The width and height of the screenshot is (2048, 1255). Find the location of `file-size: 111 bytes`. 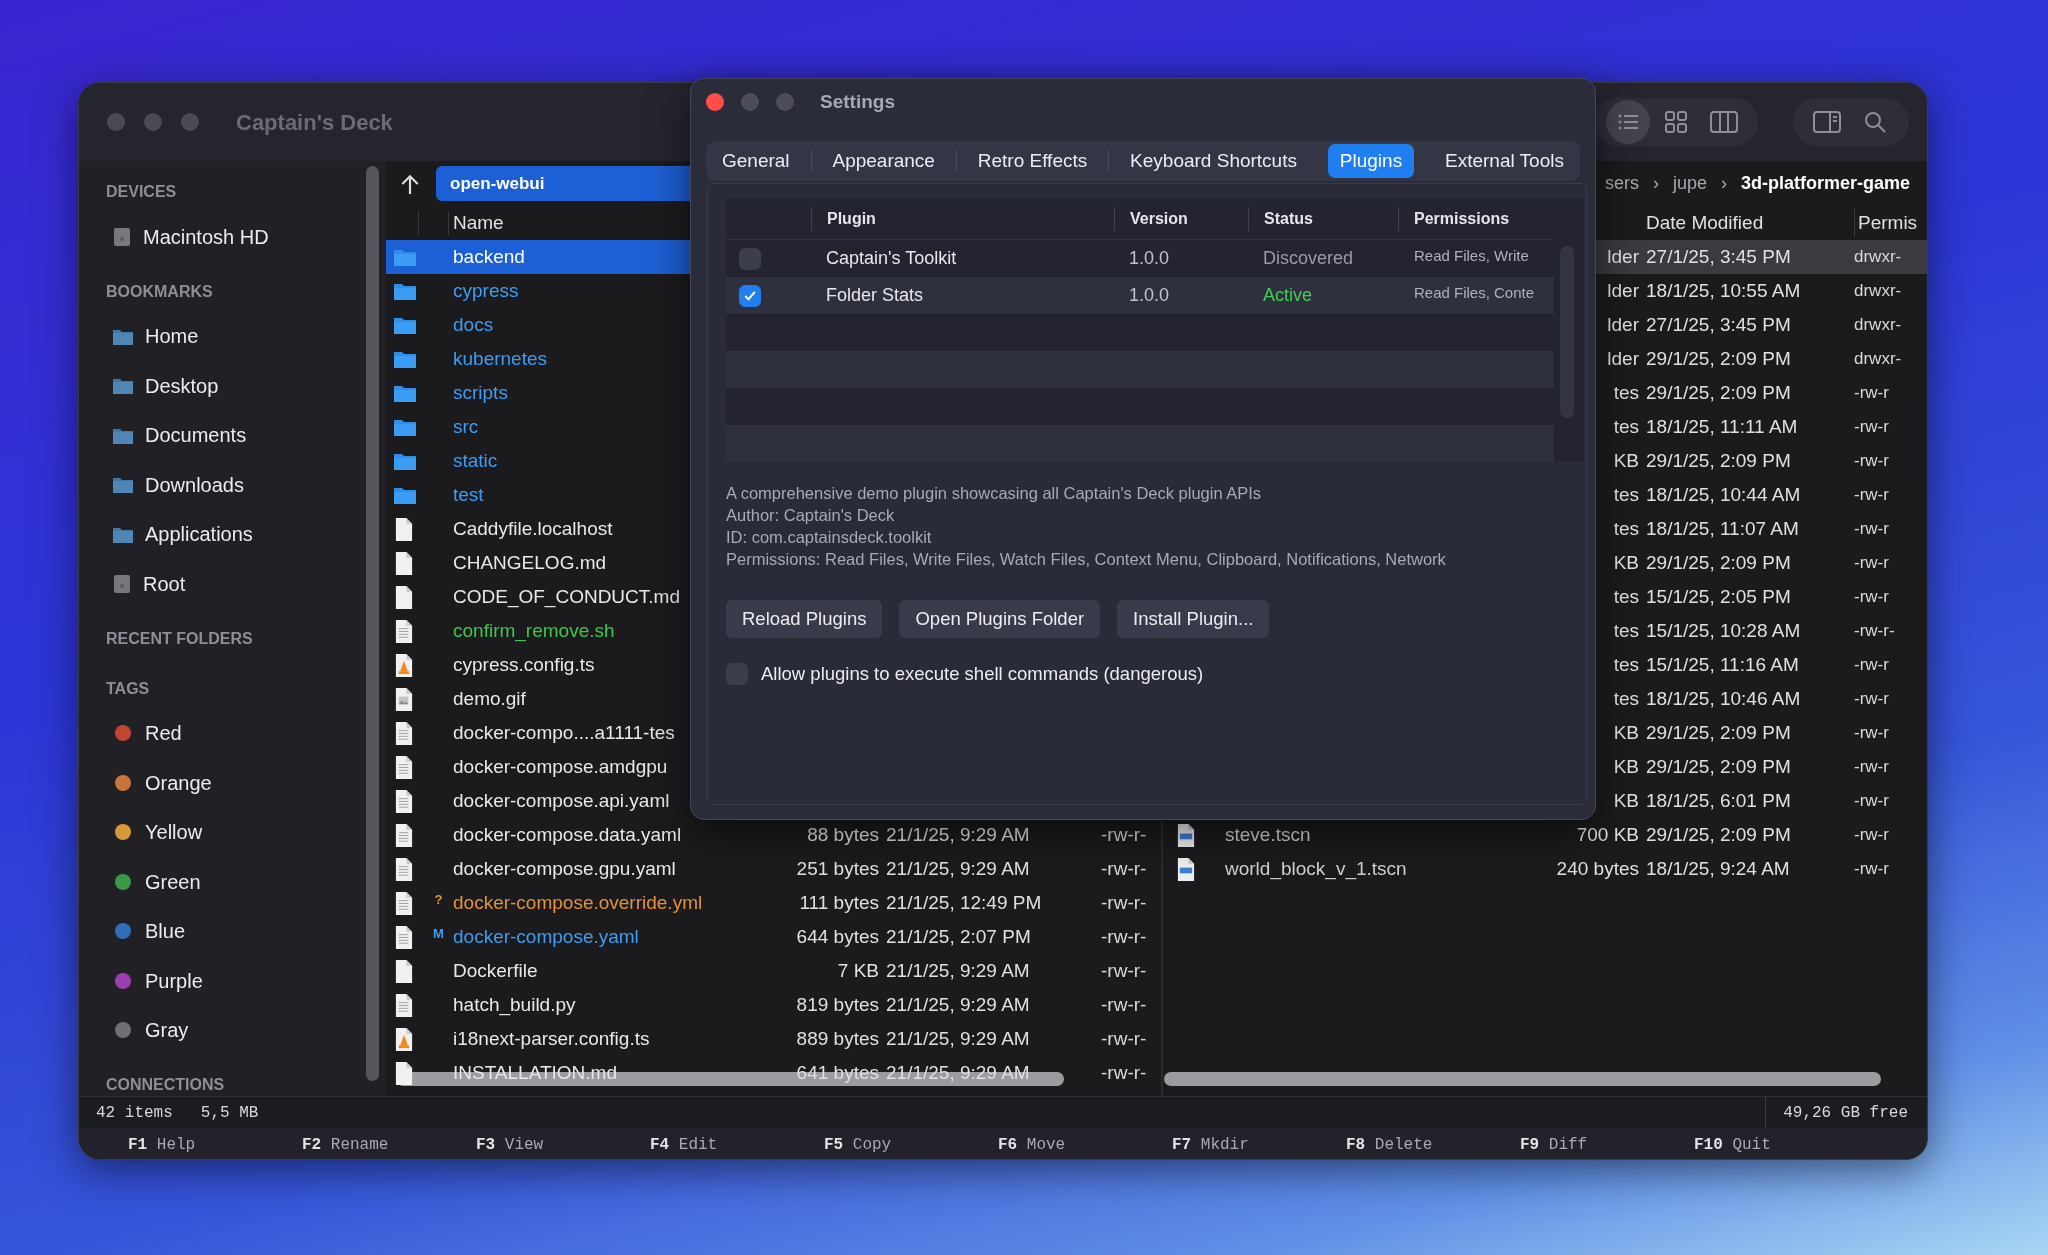

file-size: 111 bytes is located at coordinates (838, 902).